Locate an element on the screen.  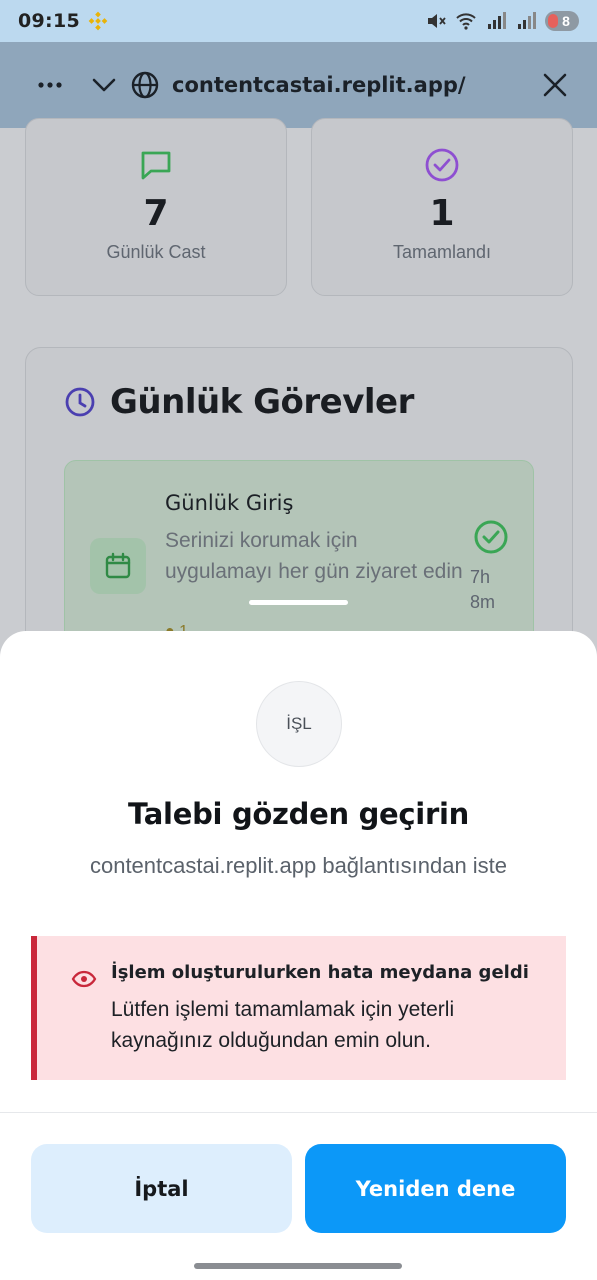
status-time: 09:15 is located at coordinates (49, 21).